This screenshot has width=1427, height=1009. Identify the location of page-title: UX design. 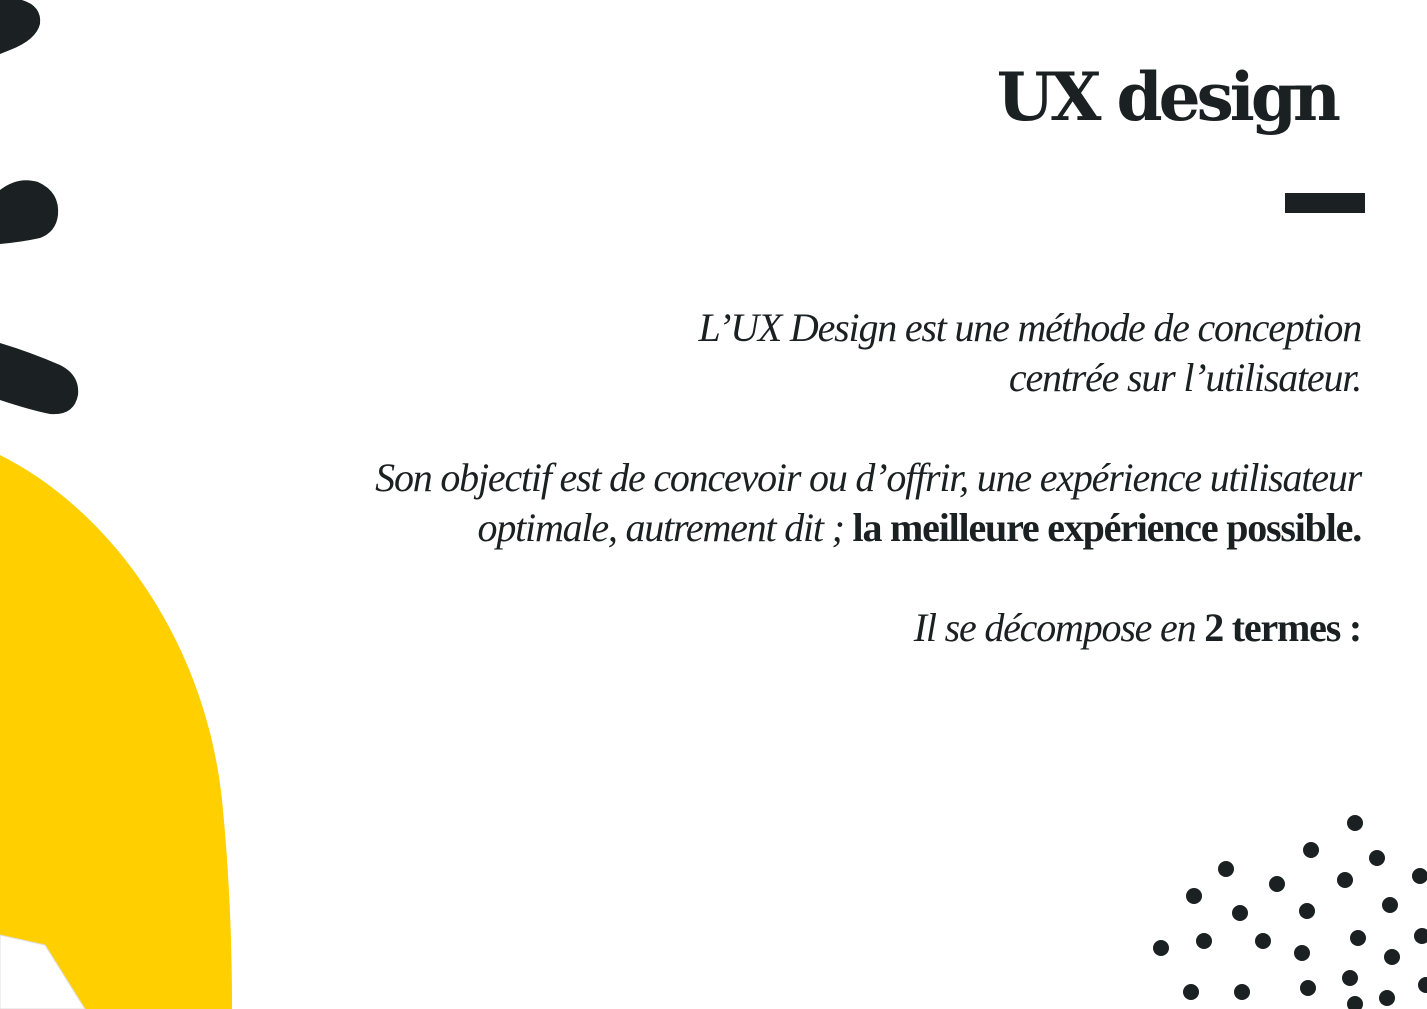
(1168, 97).